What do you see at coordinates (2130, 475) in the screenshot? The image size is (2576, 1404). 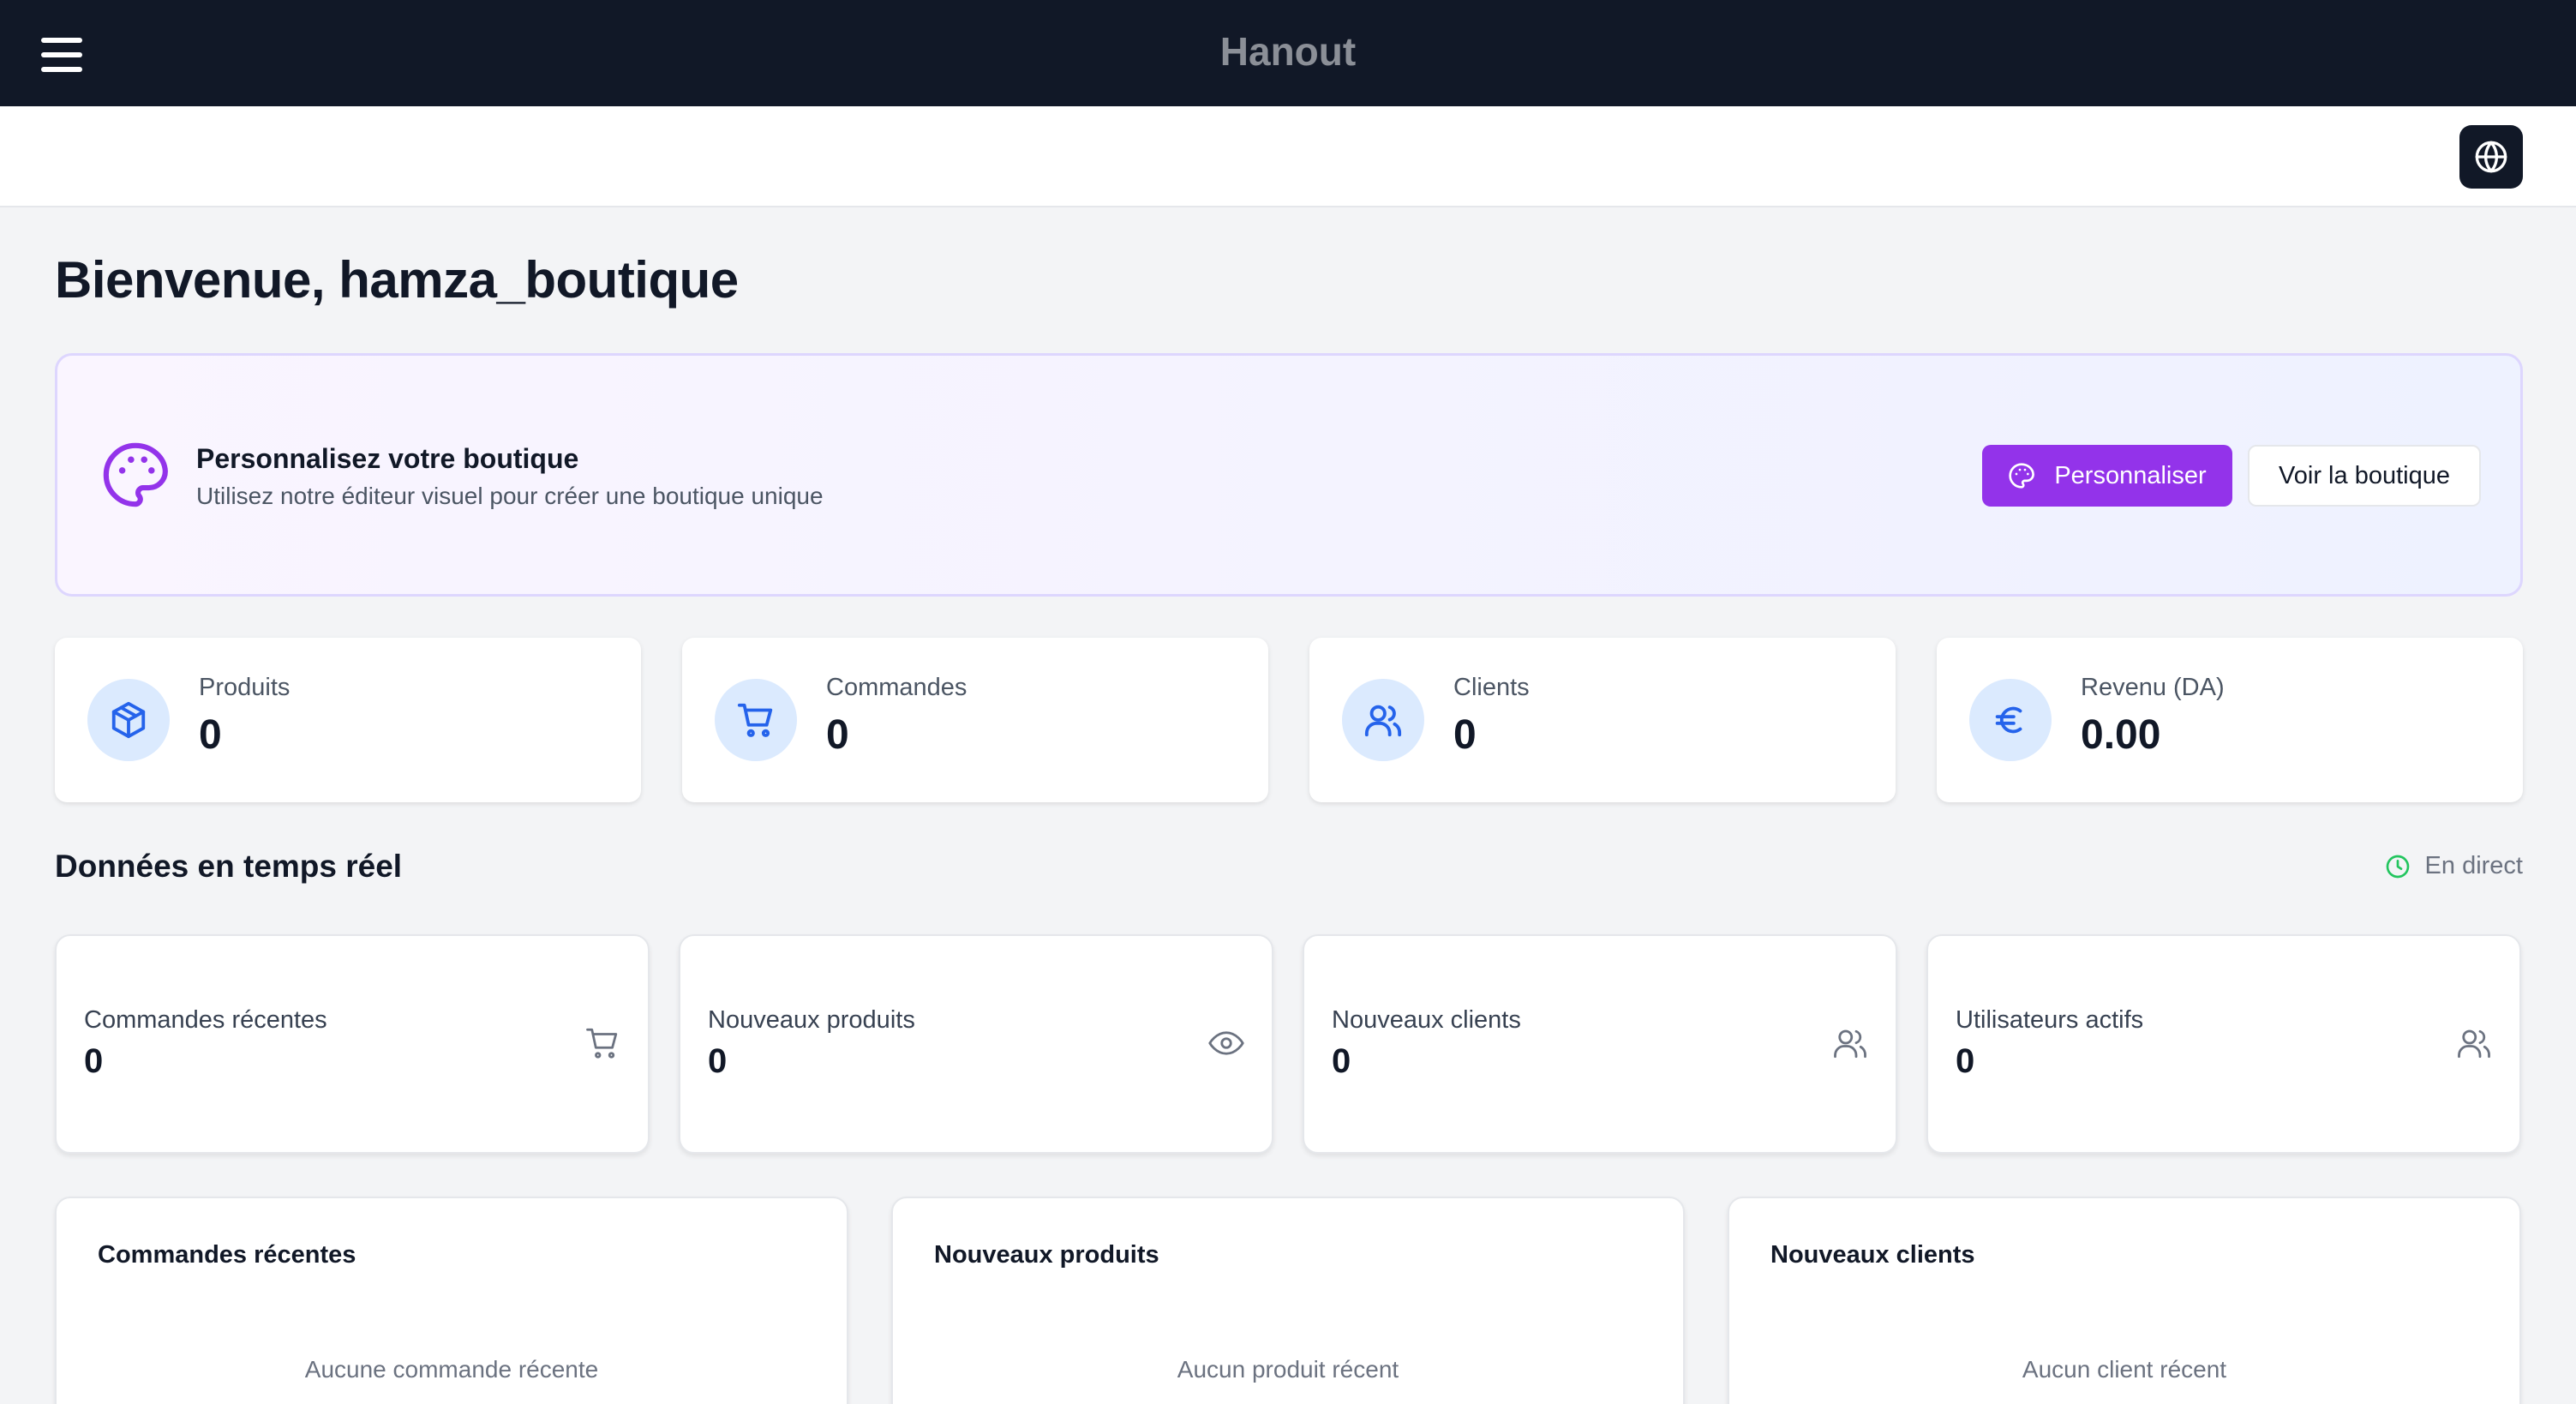 I see `customize-button-label: Personnaliser` at bounding box center [2130, 475].